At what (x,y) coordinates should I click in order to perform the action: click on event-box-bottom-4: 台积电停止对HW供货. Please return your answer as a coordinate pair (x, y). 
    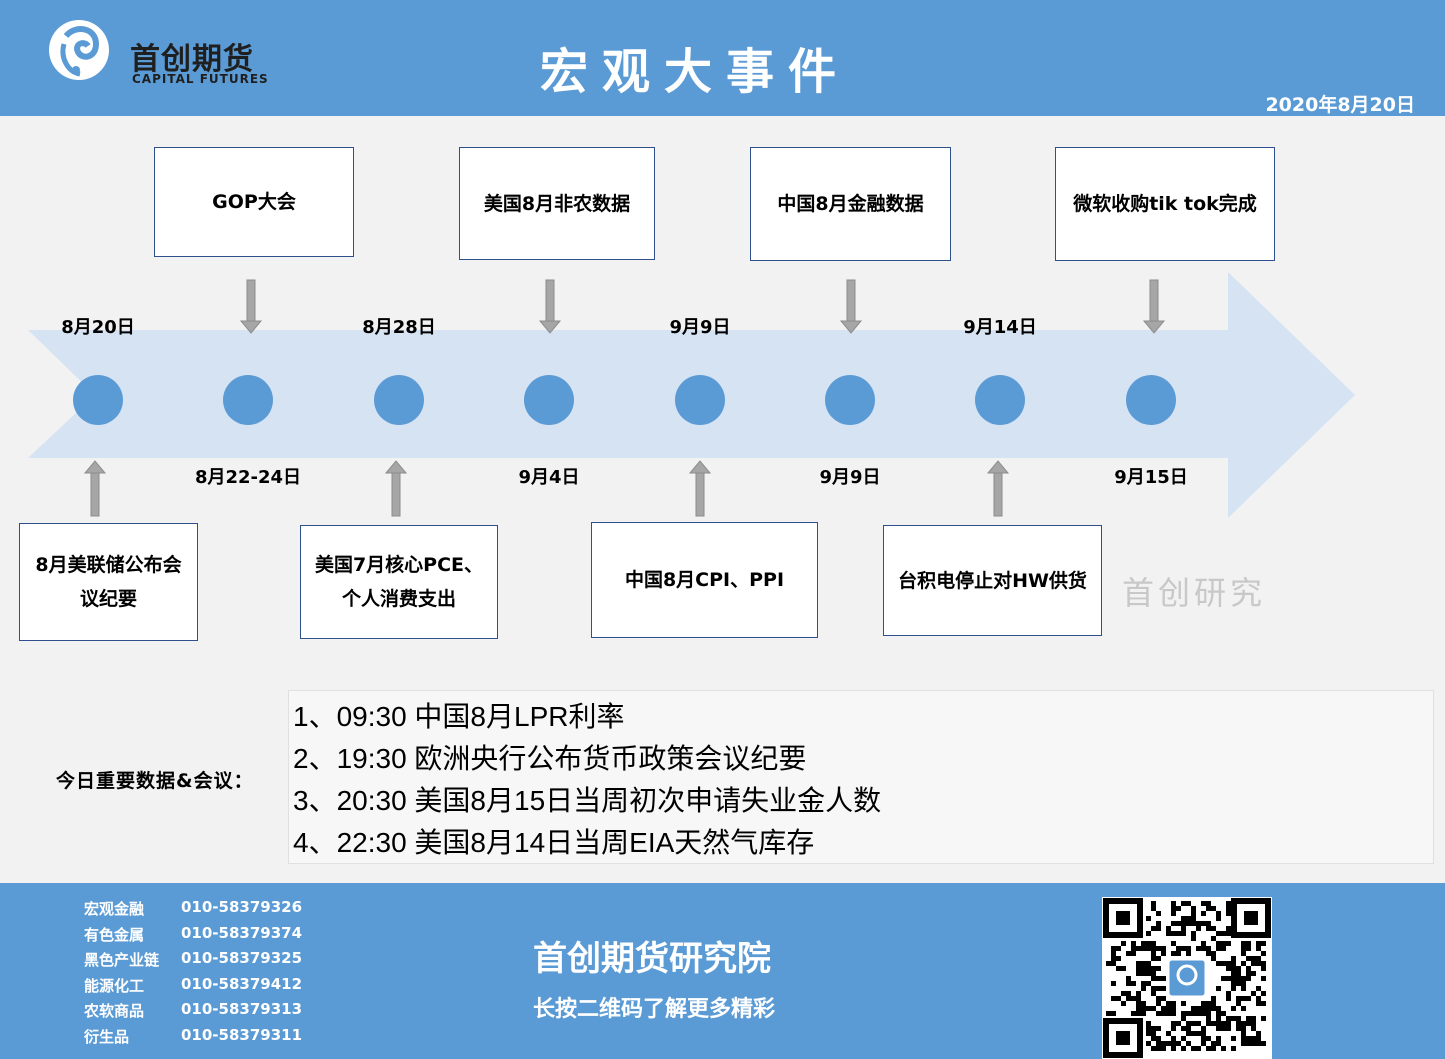
    Looking at the image, I should click on (992, 580).